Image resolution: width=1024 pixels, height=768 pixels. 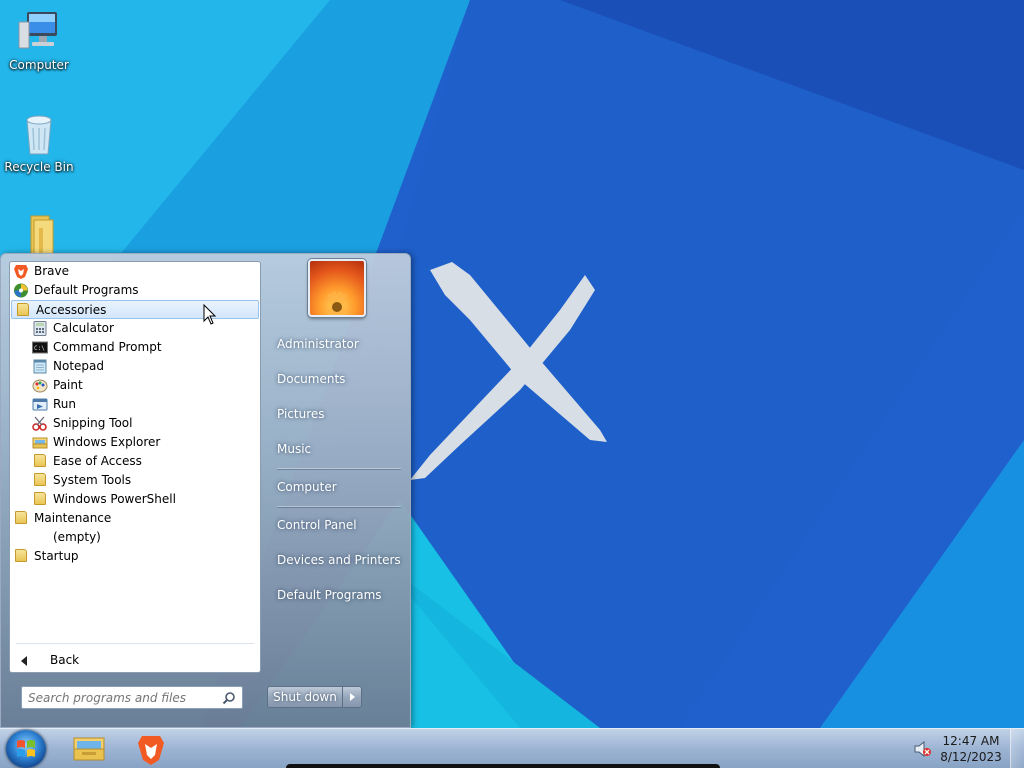 What do you see at coordinates (352, 697) in the screenshot?
I see `shutdown-options-arrow-icon` at bounding box center [352, 697].